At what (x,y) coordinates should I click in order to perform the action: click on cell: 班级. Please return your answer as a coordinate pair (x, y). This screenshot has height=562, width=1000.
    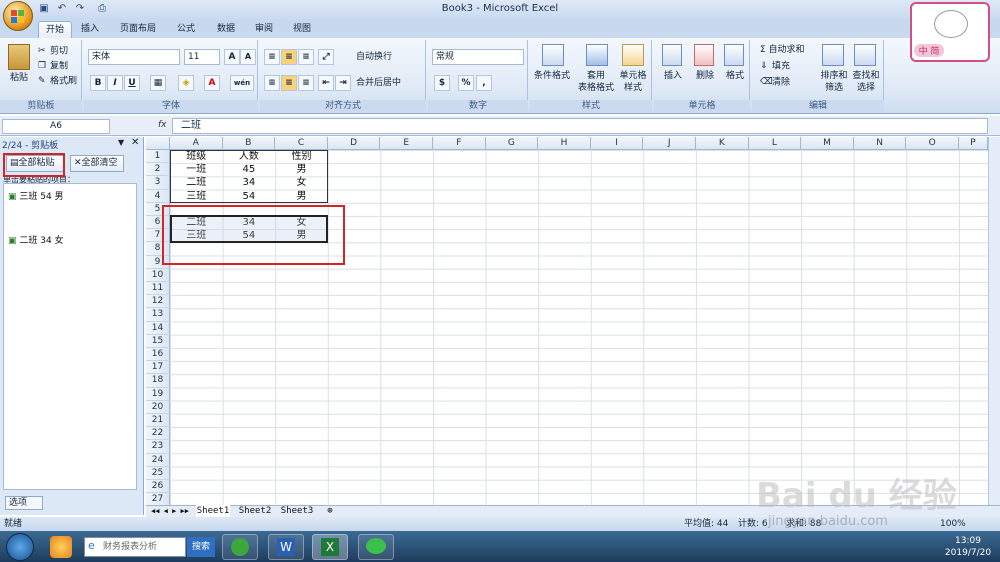
    Looking at the image, I should click on (196, 156).